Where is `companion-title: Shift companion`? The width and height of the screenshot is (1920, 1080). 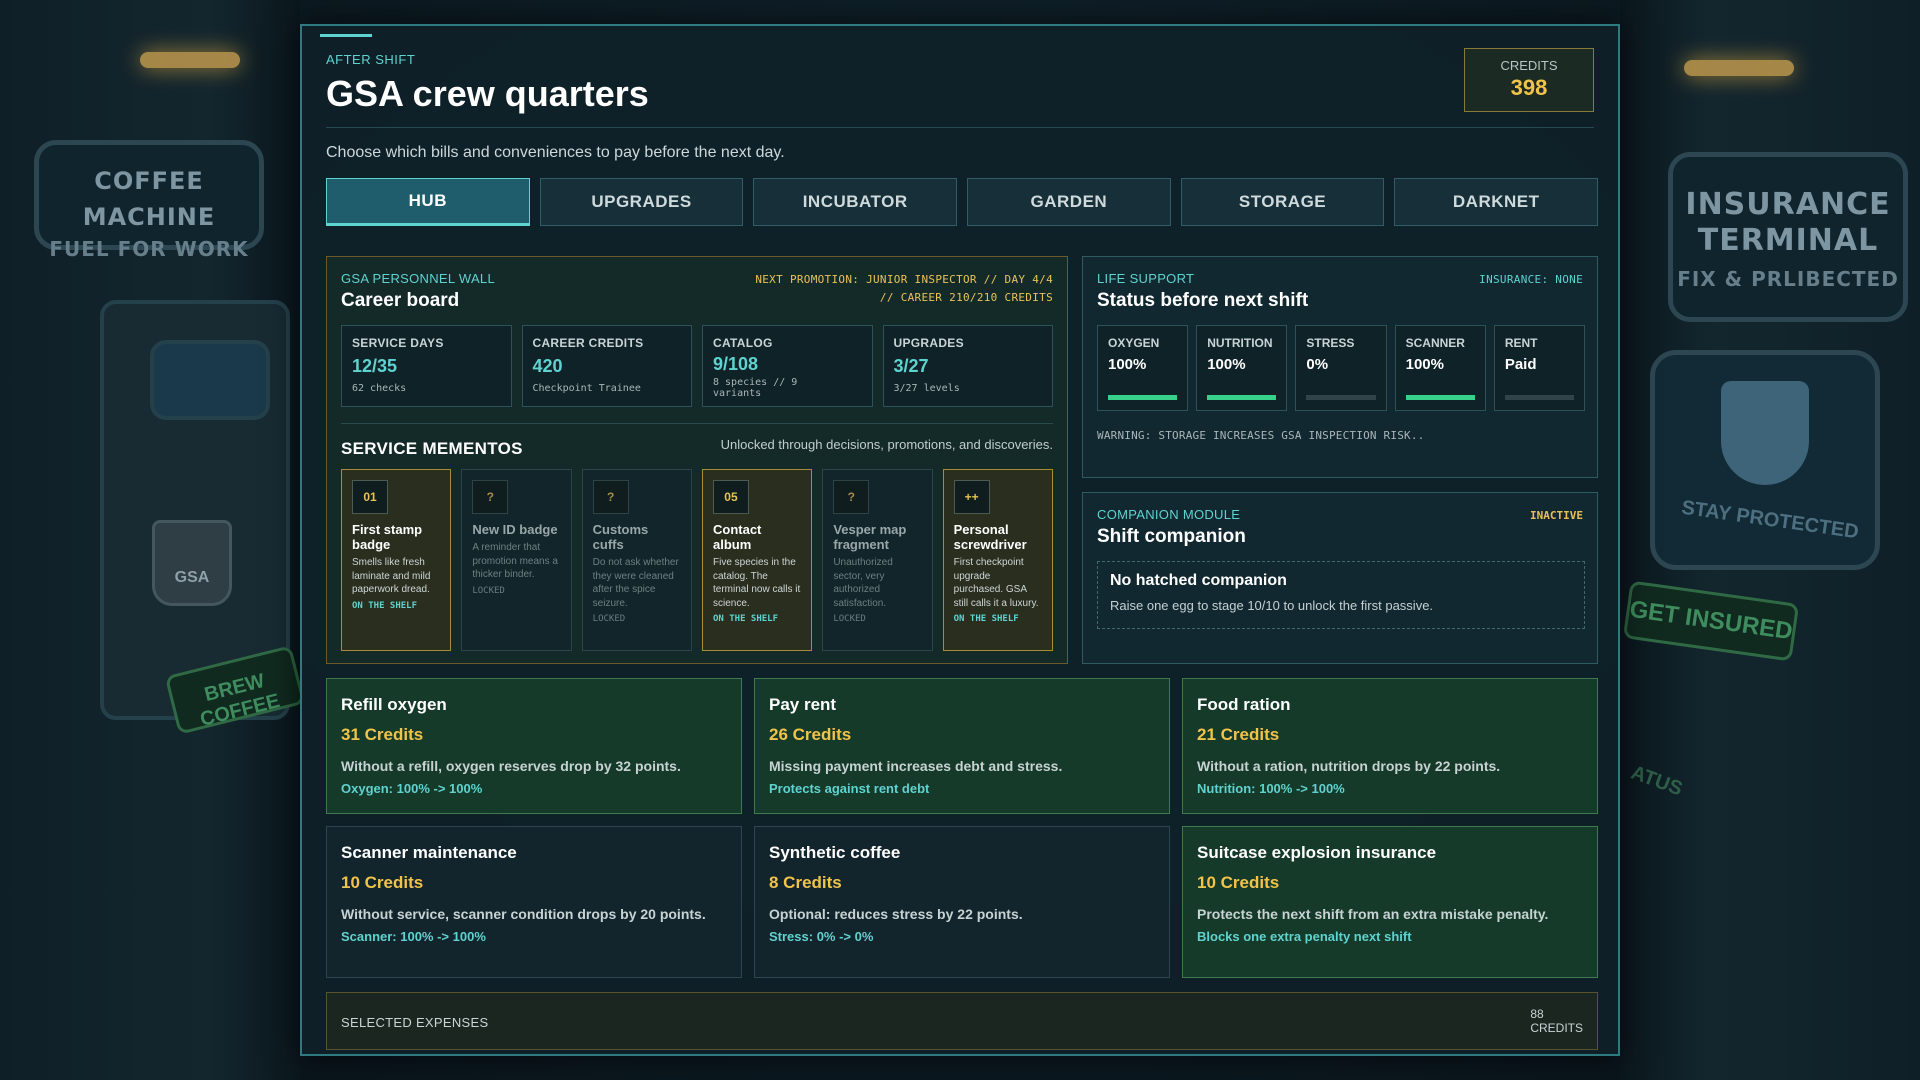
companion-title: Shift companion is located at coordinates (1171, 536).